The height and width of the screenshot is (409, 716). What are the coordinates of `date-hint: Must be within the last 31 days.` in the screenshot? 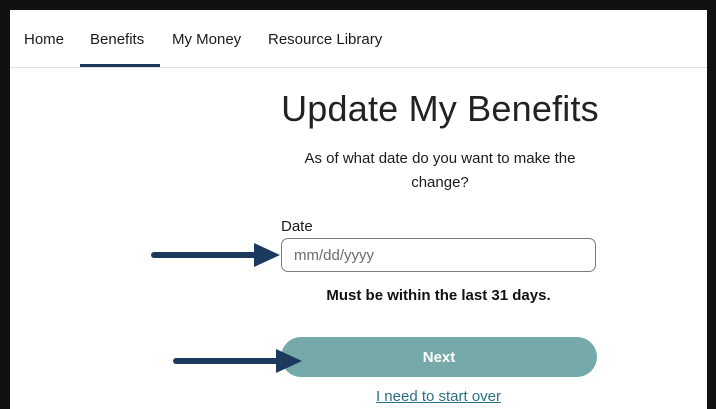 It's located at (438, 295).